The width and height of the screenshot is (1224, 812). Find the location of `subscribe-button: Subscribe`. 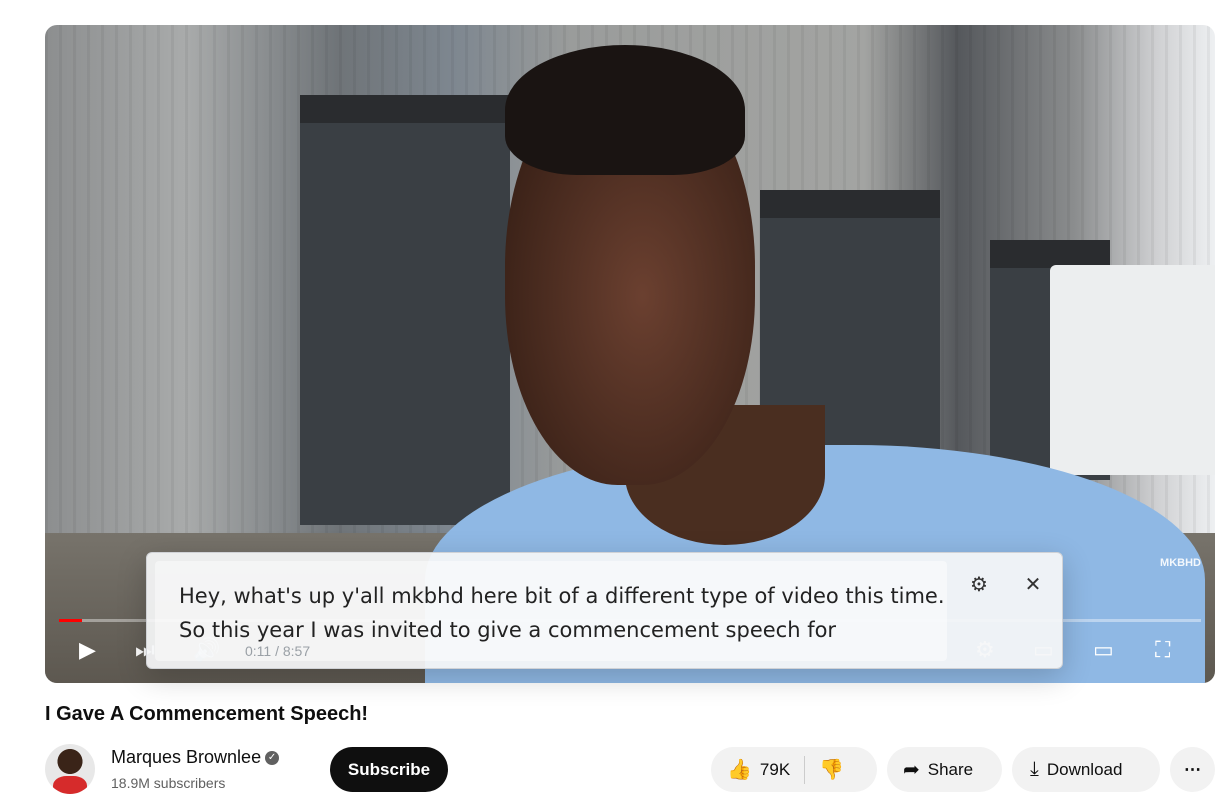

subscribe-button: Subscribe is located at coordinates (389, 769).